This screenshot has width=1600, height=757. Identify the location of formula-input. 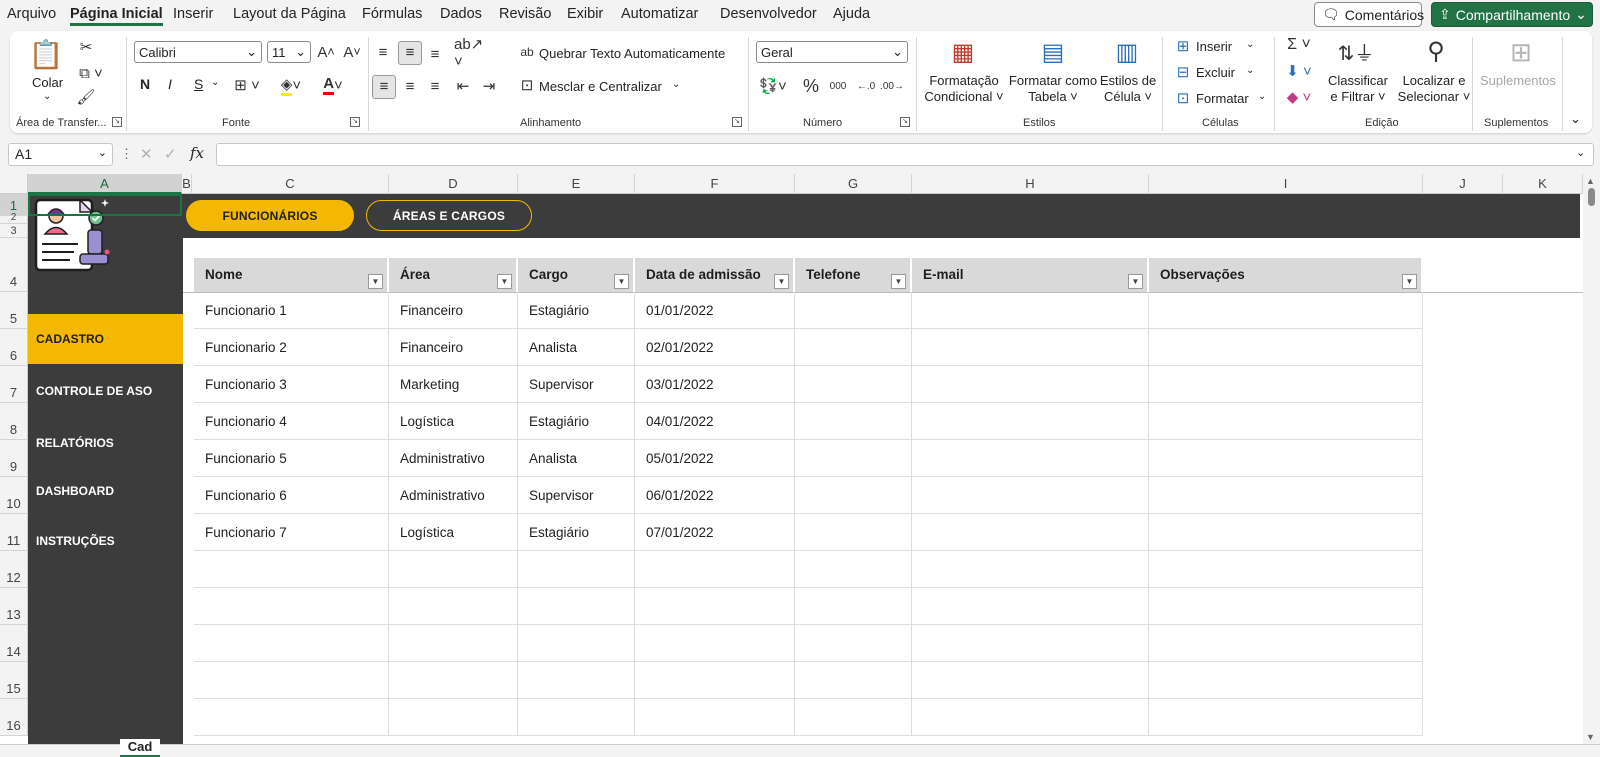
(905, 154).